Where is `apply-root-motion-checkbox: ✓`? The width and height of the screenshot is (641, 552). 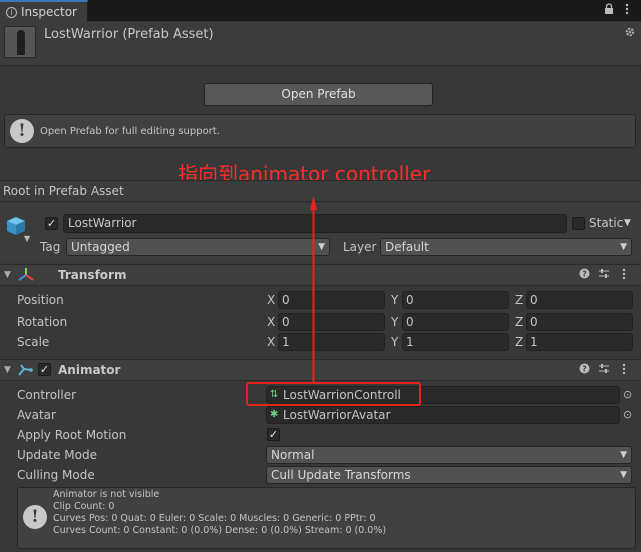 apply-root-motion-checkbox: ✓ is located at coordinates (273, 434).